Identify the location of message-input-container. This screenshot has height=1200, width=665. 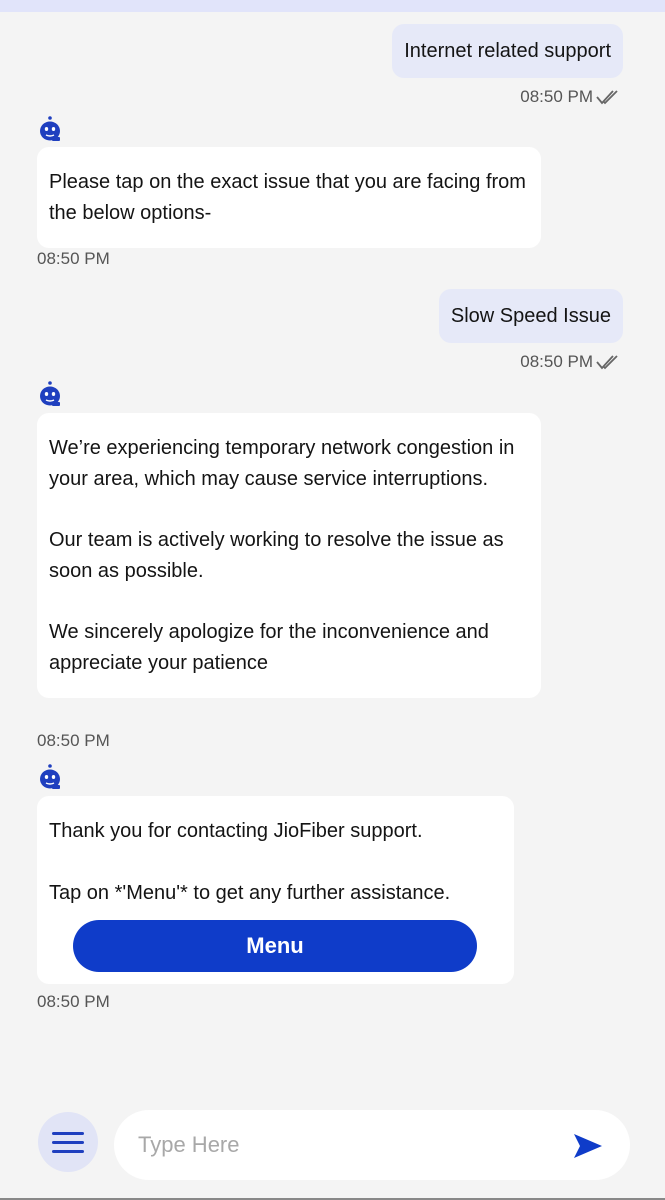
(372, 1145).